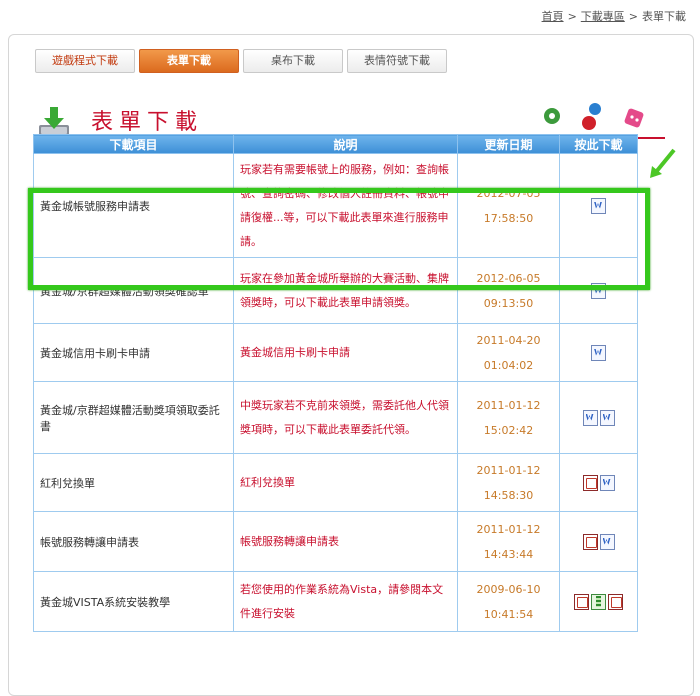 This screenshot has width=700, height=696. I want to click on column-header-download: 按此下載, so click(598, 144).